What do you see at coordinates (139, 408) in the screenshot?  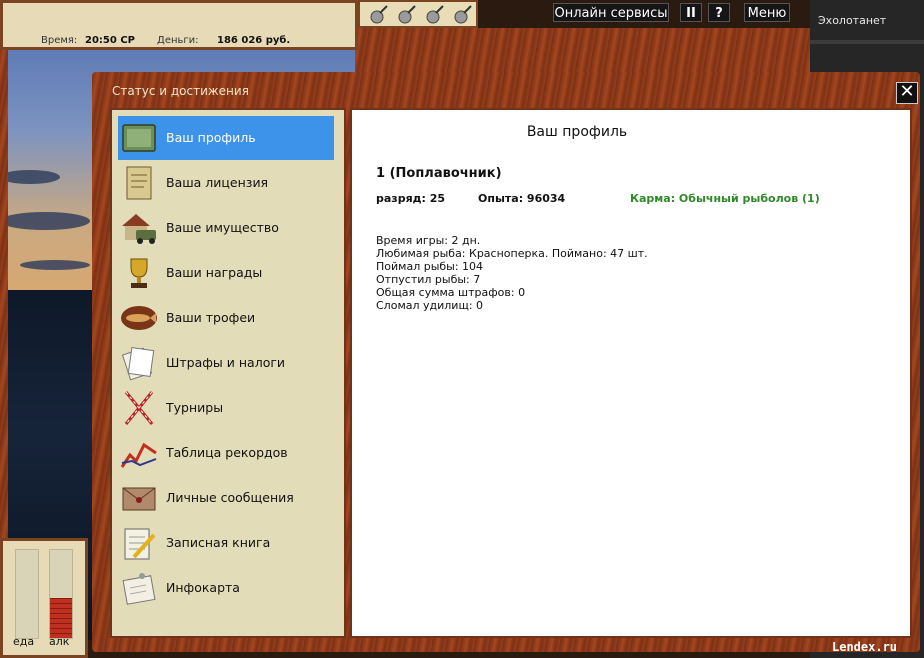 I see `crossed-flags-icon` at bounding box center [139, 408].